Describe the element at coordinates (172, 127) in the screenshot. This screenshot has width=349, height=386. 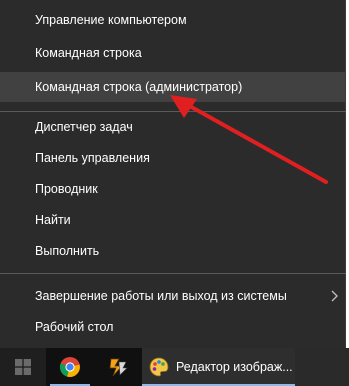
I see `menu-item-task-manager: Диспетчер задач` at that location.